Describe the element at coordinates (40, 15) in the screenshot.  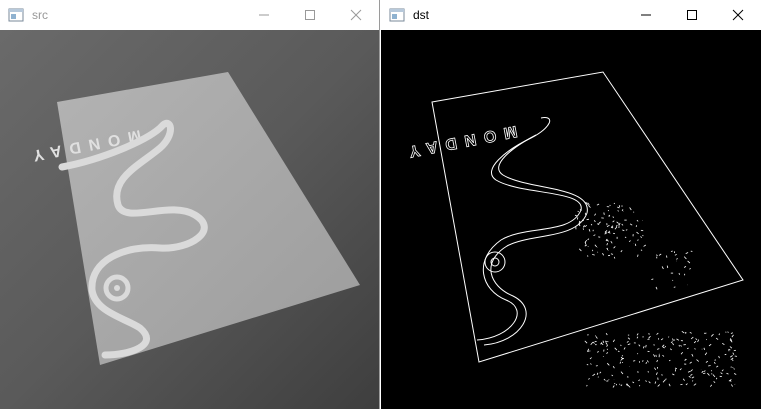
I see `window-title: src` at that location.